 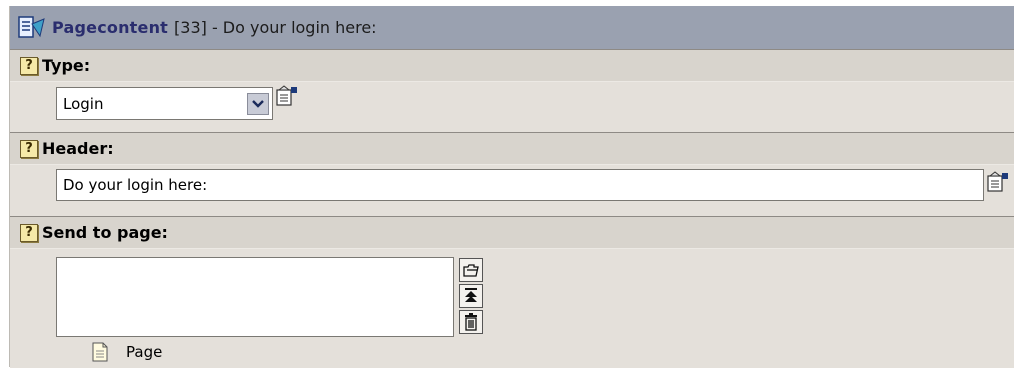 I want to click on header-label: Header:, so click(x=78, y=148).